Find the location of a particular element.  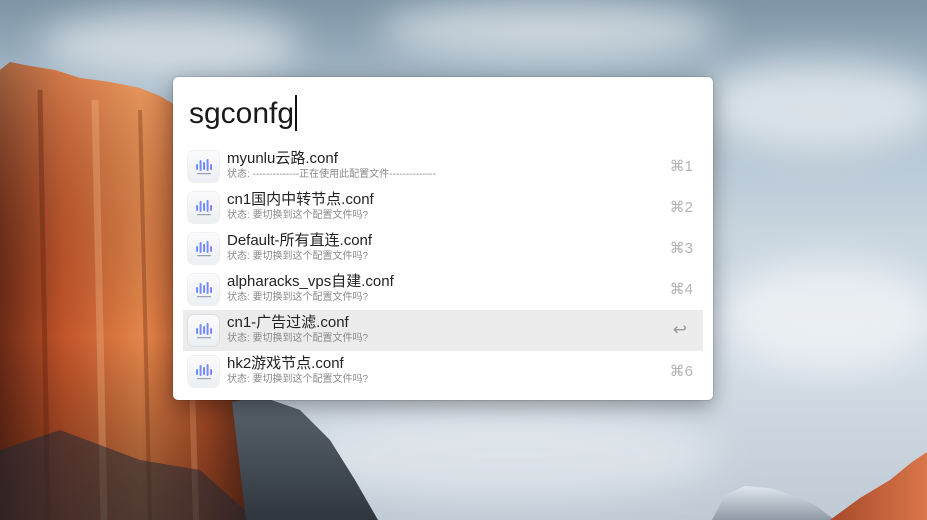

result-item: Default-所有直连.conf 状态: 要切换到这个配置文件吗? ⌘3 is located at coordinates (443, 248).